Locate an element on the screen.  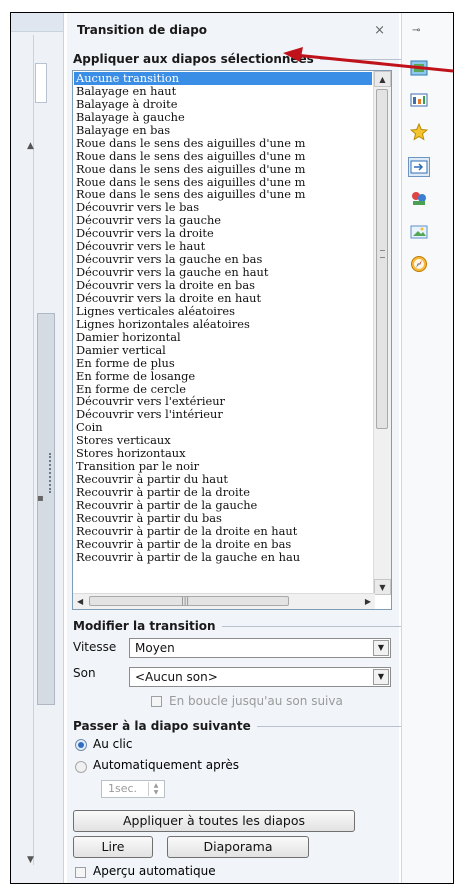
transition-list-item: Transition par le noir is located at coordinates (223, 466).